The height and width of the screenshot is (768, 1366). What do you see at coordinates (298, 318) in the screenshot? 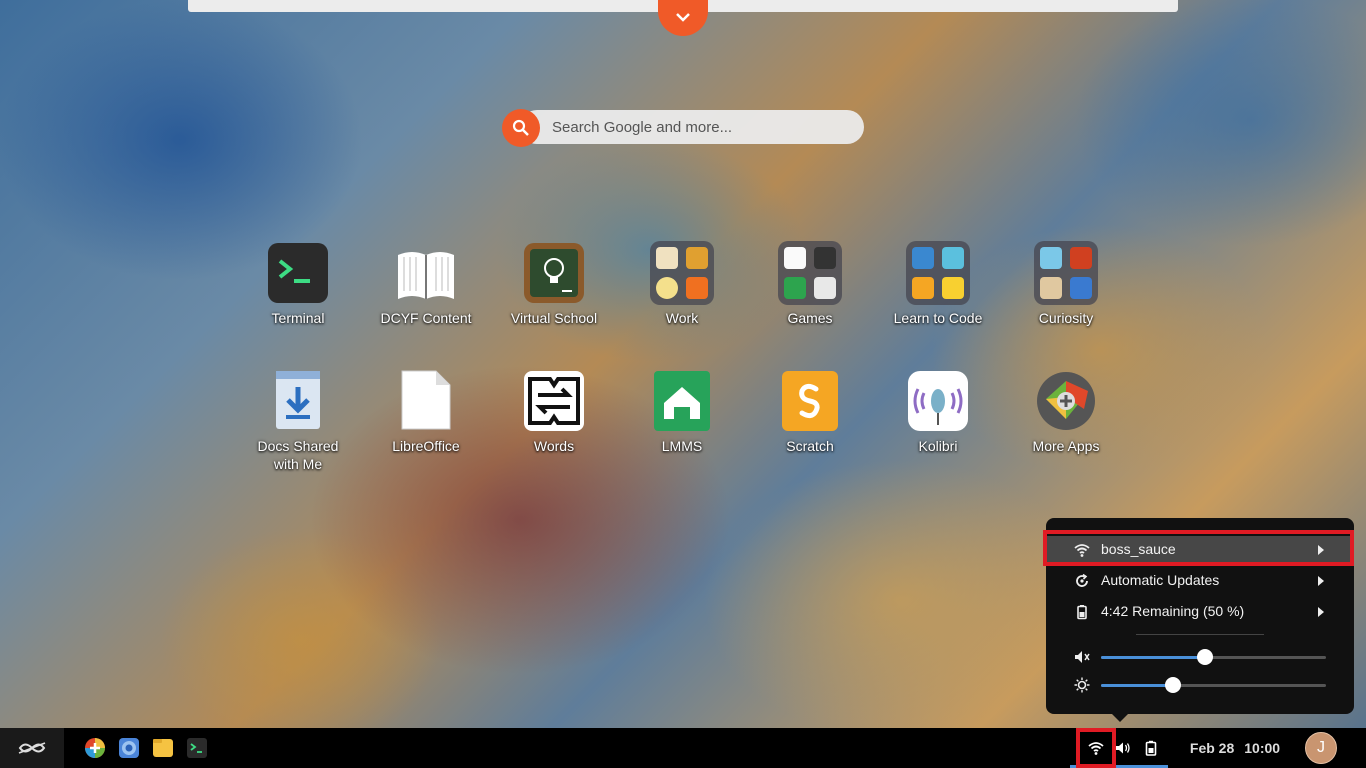
I see `app-label: Terminal` at bounding box center [298, 318].